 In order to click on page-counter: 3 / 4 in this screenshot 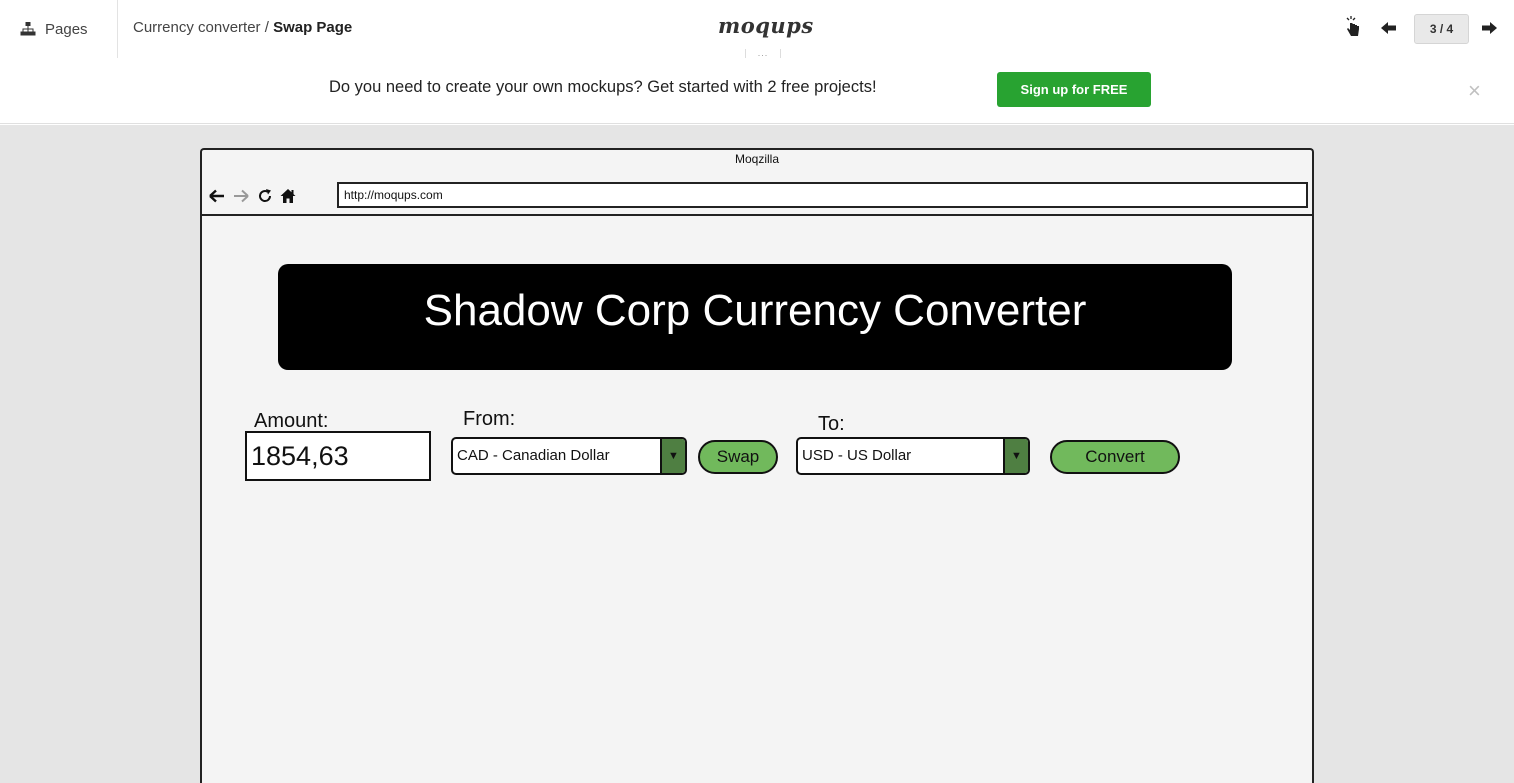, I will do `click(1441, 29)`.